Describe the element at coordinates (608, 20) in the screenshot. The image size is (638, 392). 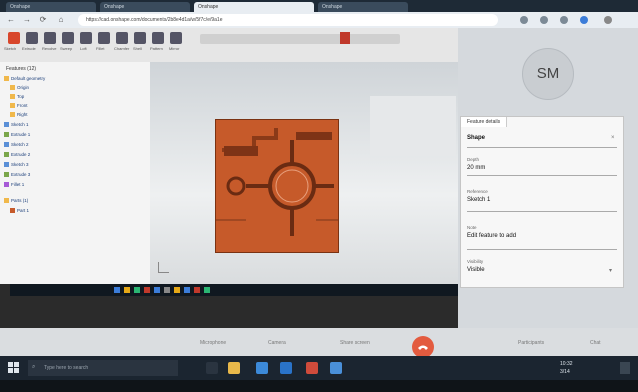
I see `menu-icon` at that location.